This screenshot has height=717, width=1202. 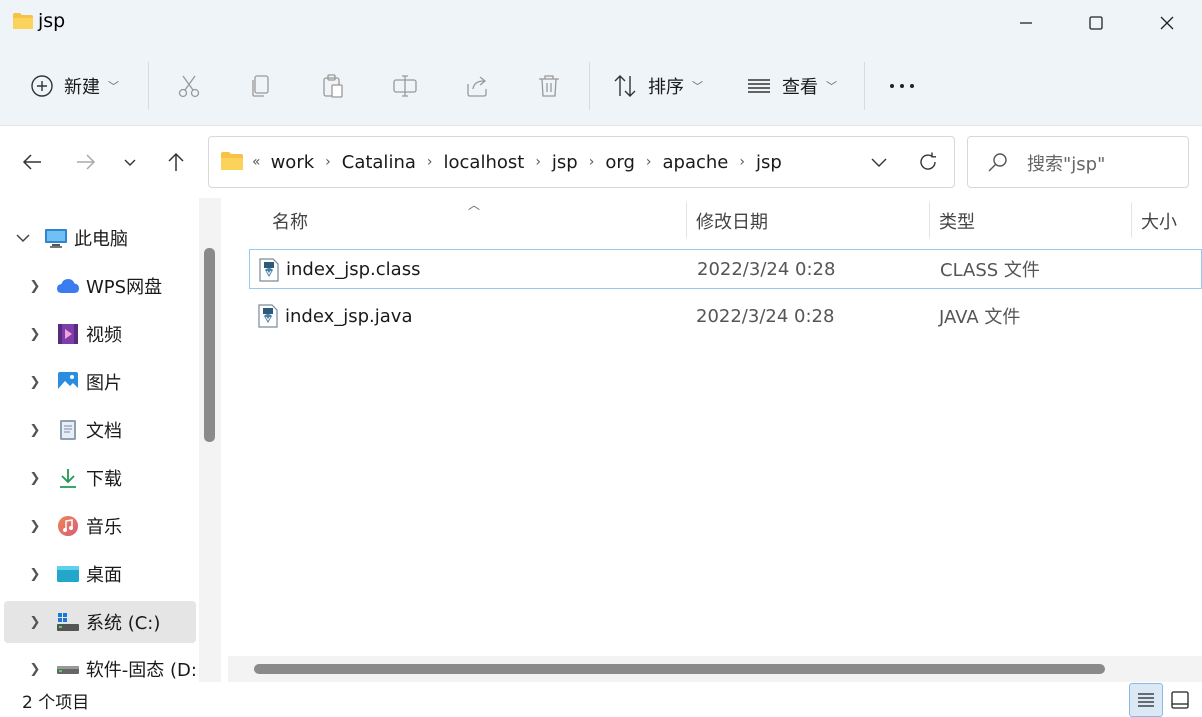 What do you see at coordinates (349, 316) in the screenshot?
I see `file-name: index_jsp.java` at bounding box center [349, 316].